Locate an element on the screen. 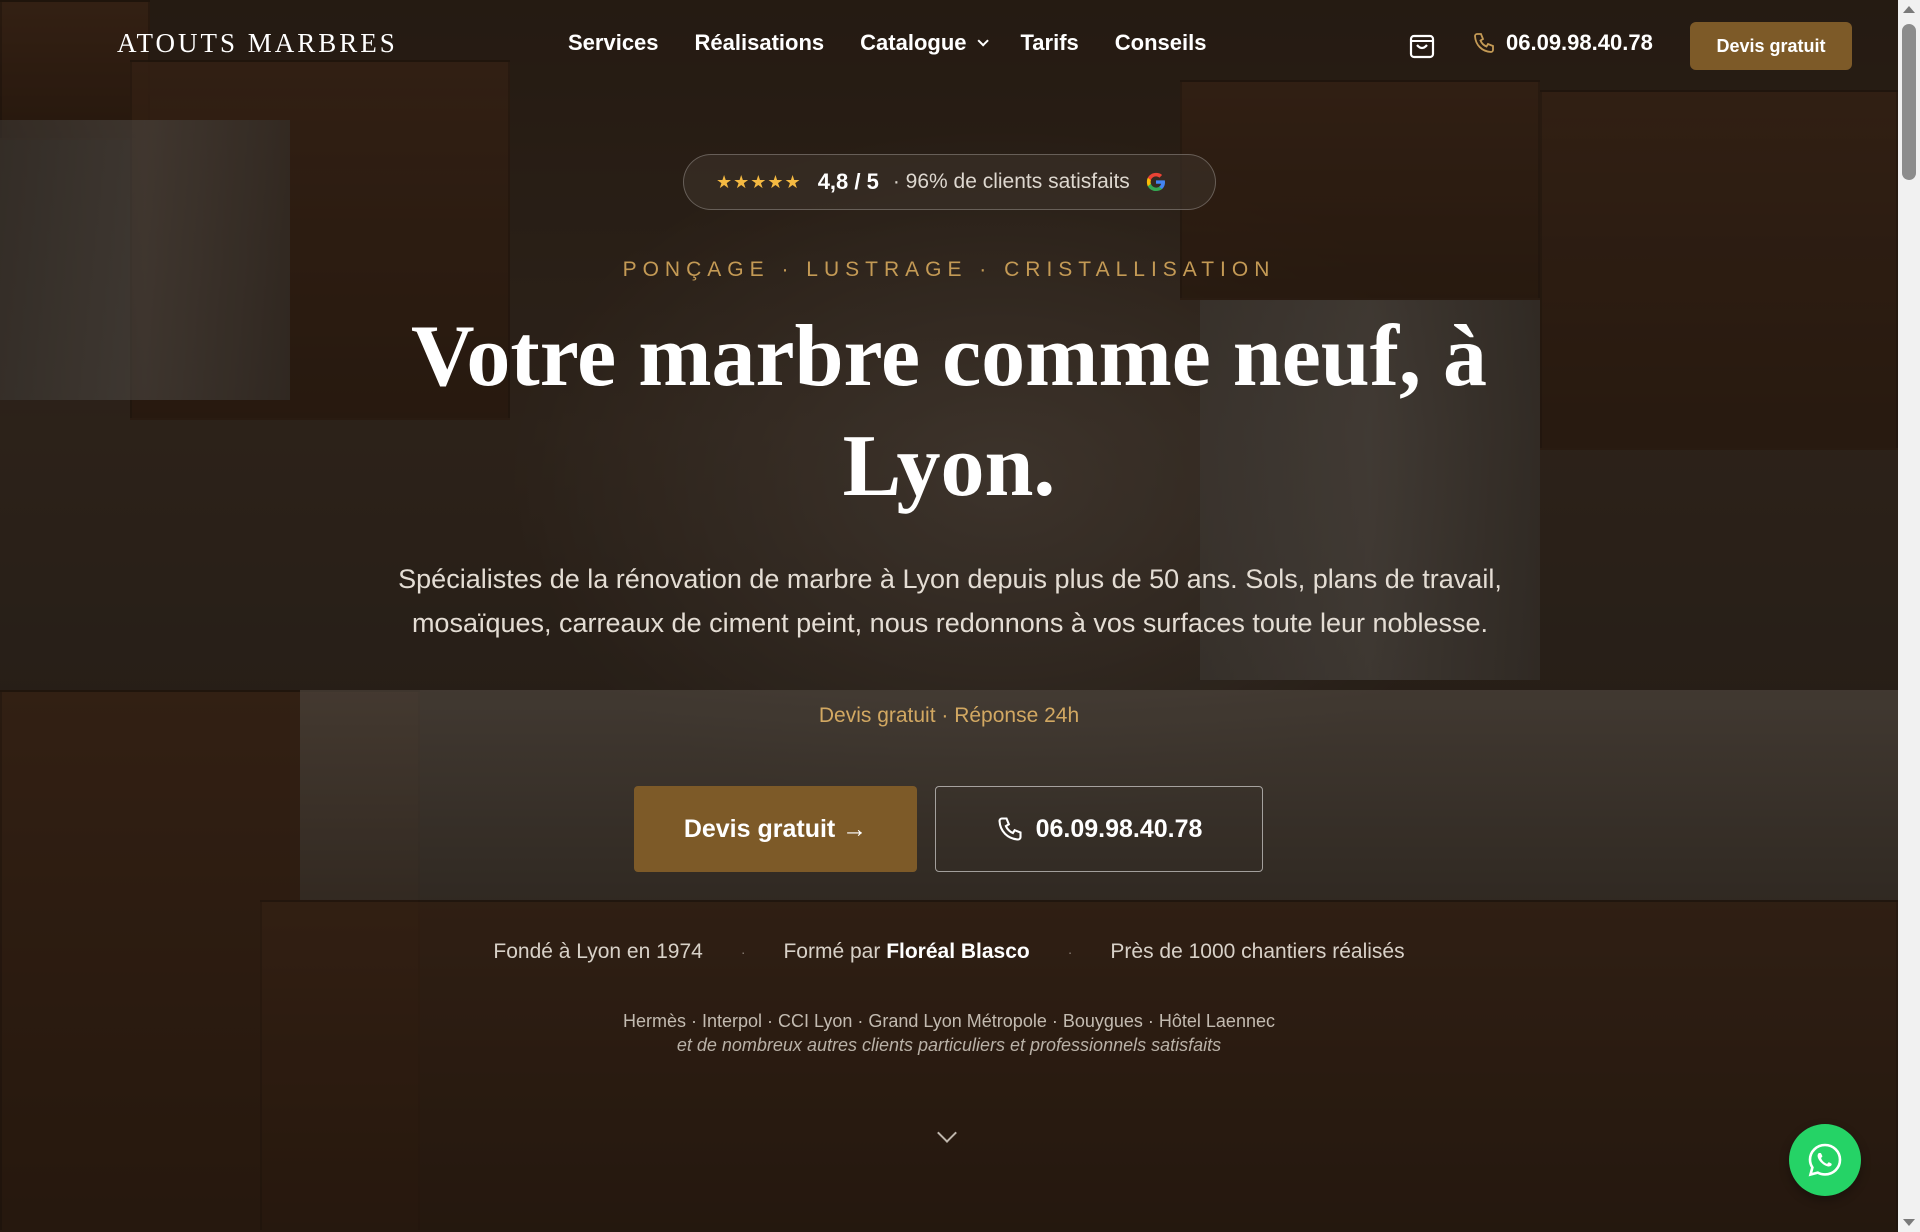  scroll-thumb is located at coordinates (1909, 102).